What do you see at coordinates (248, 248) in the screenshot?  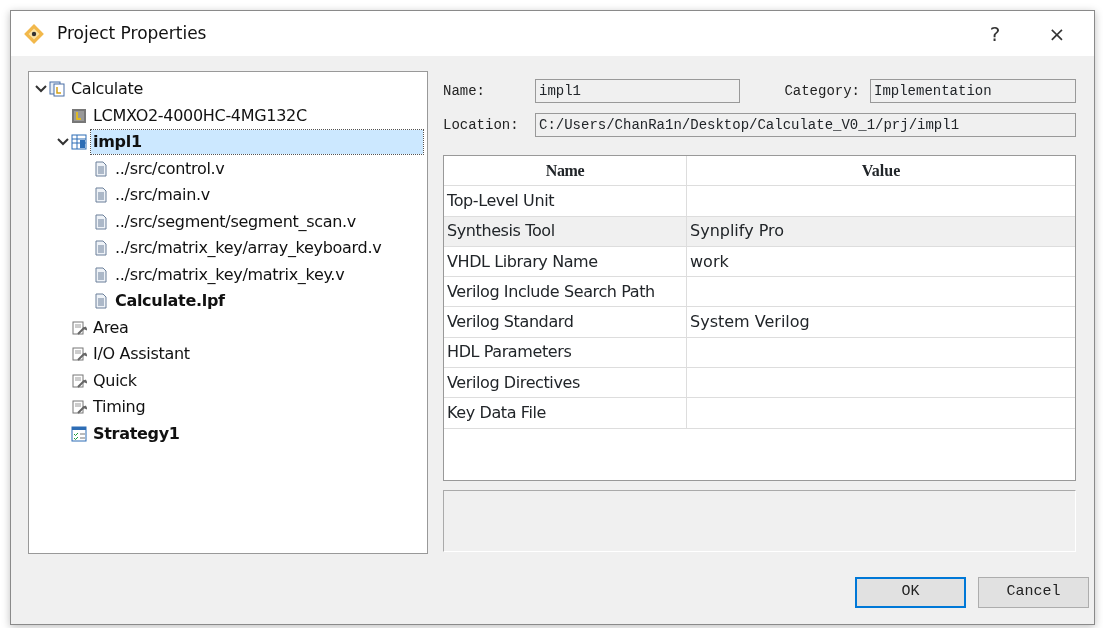 I see `tree-item: ../src/matrix_key/array_keyboard.v` at bounding box center [248, 248].